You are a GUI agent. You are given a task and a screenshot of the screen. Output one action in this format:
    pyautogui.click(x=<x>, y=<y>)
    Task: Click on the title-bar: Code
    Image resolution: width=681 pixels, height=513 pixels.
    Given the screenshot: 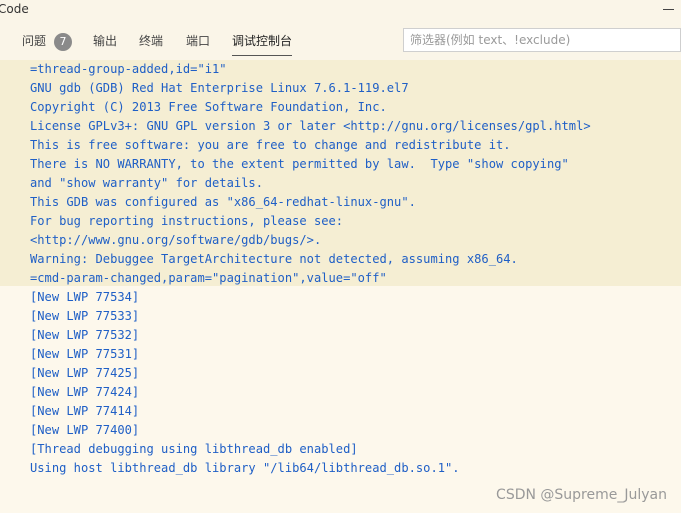 What is the action you would take?
    pyautogui.click(x=340, y=10)
    